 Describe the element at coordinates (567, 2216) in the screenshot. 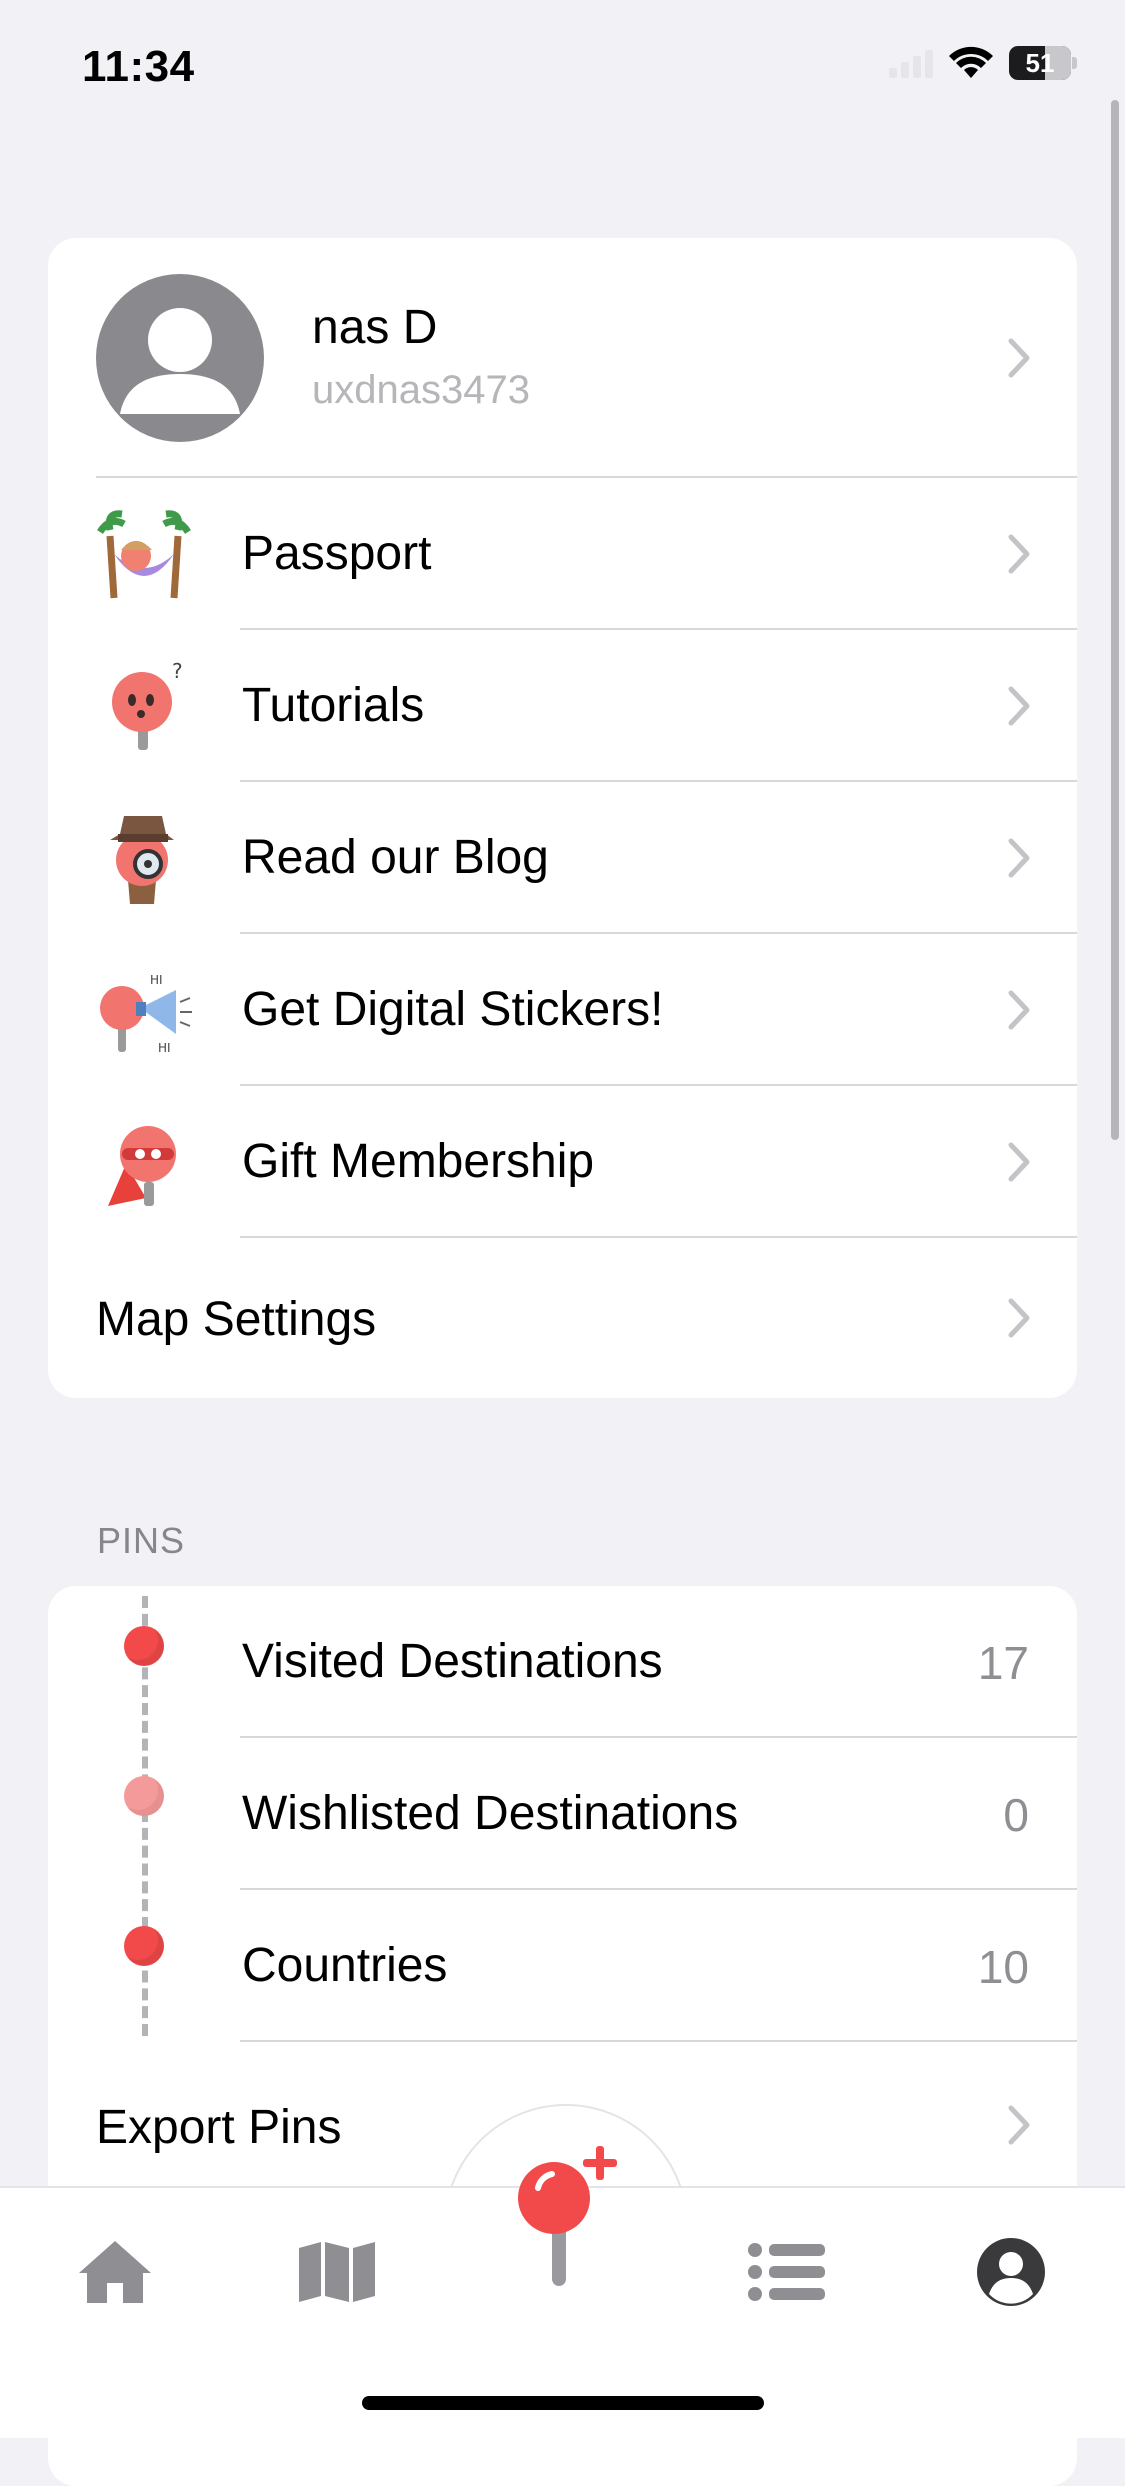

I see `add-pin-icon` at that location.